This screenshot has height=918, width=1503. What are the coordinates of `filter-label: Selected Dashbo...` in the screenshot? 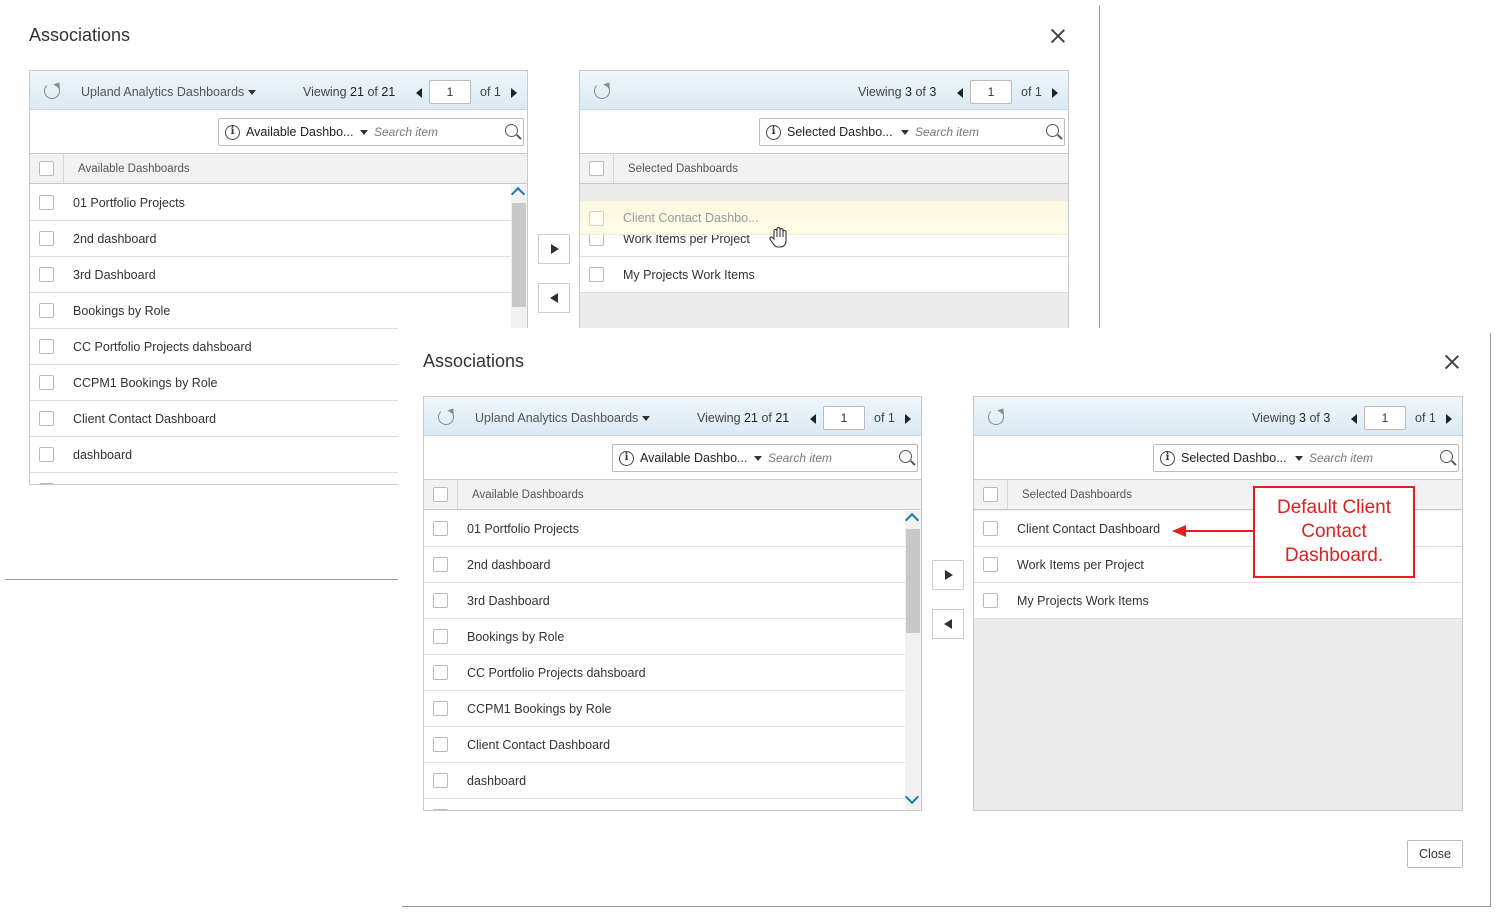 It's located at (840, 132).